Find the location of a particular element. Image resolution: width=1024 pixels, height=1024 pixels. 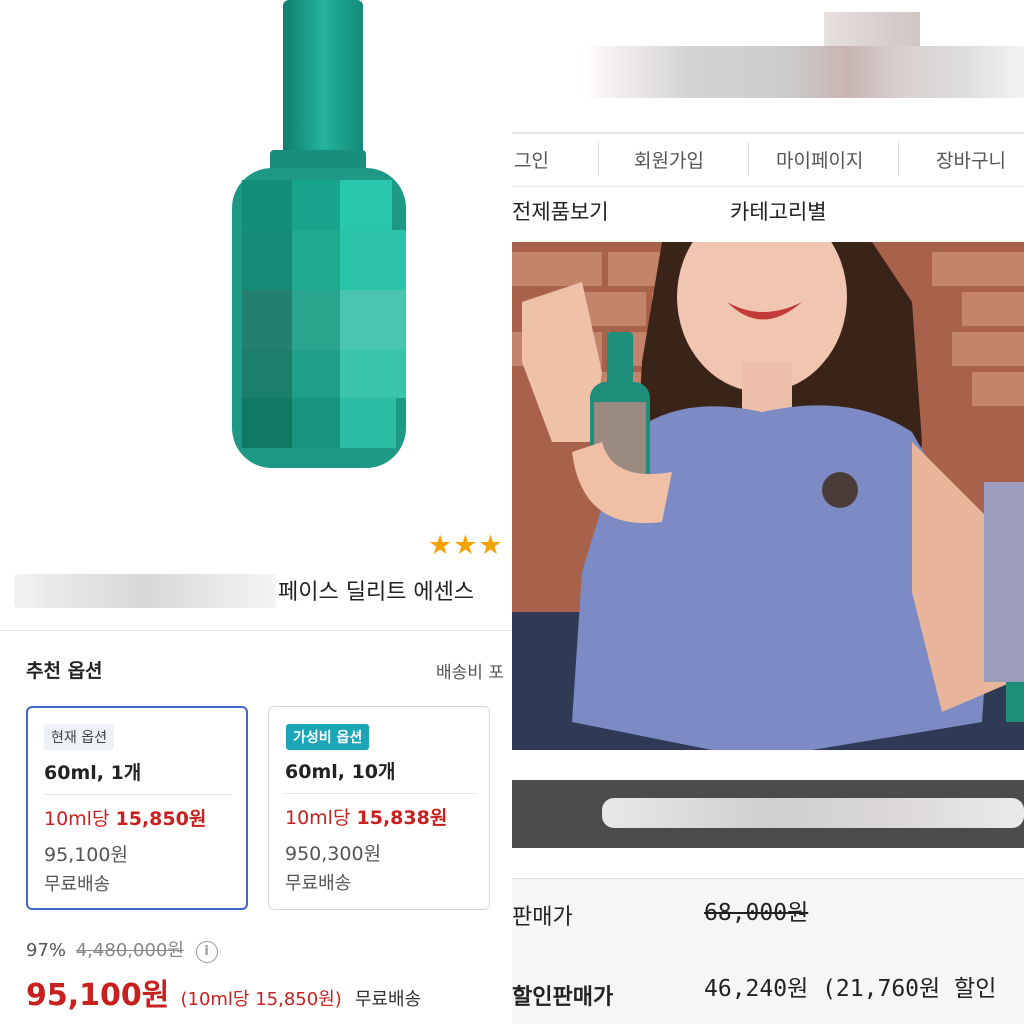

option-price: 950,300원 is located at coordinates (333, 854).